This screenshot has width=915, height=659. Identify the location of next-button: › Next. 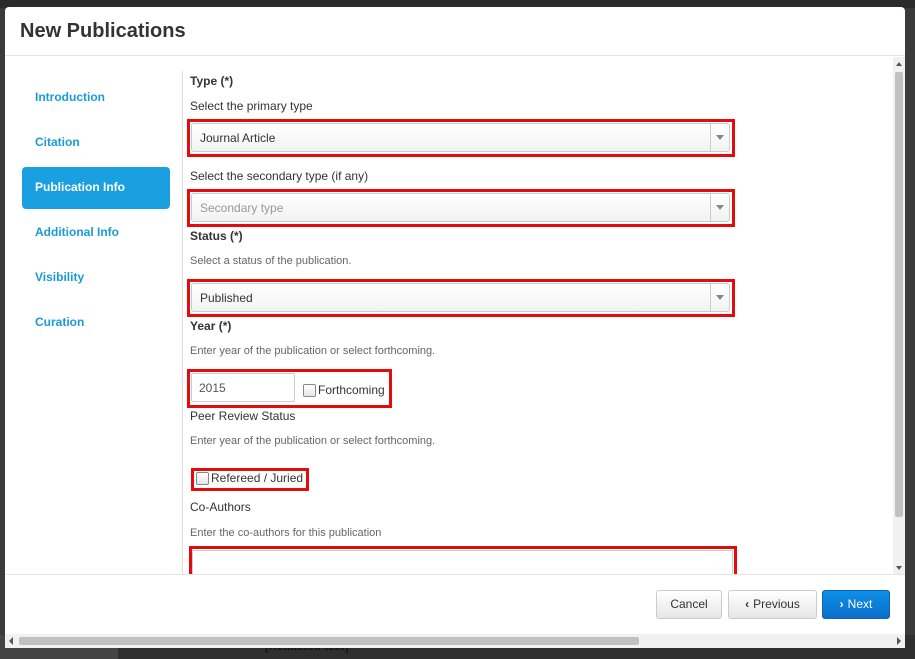
(856, 604).